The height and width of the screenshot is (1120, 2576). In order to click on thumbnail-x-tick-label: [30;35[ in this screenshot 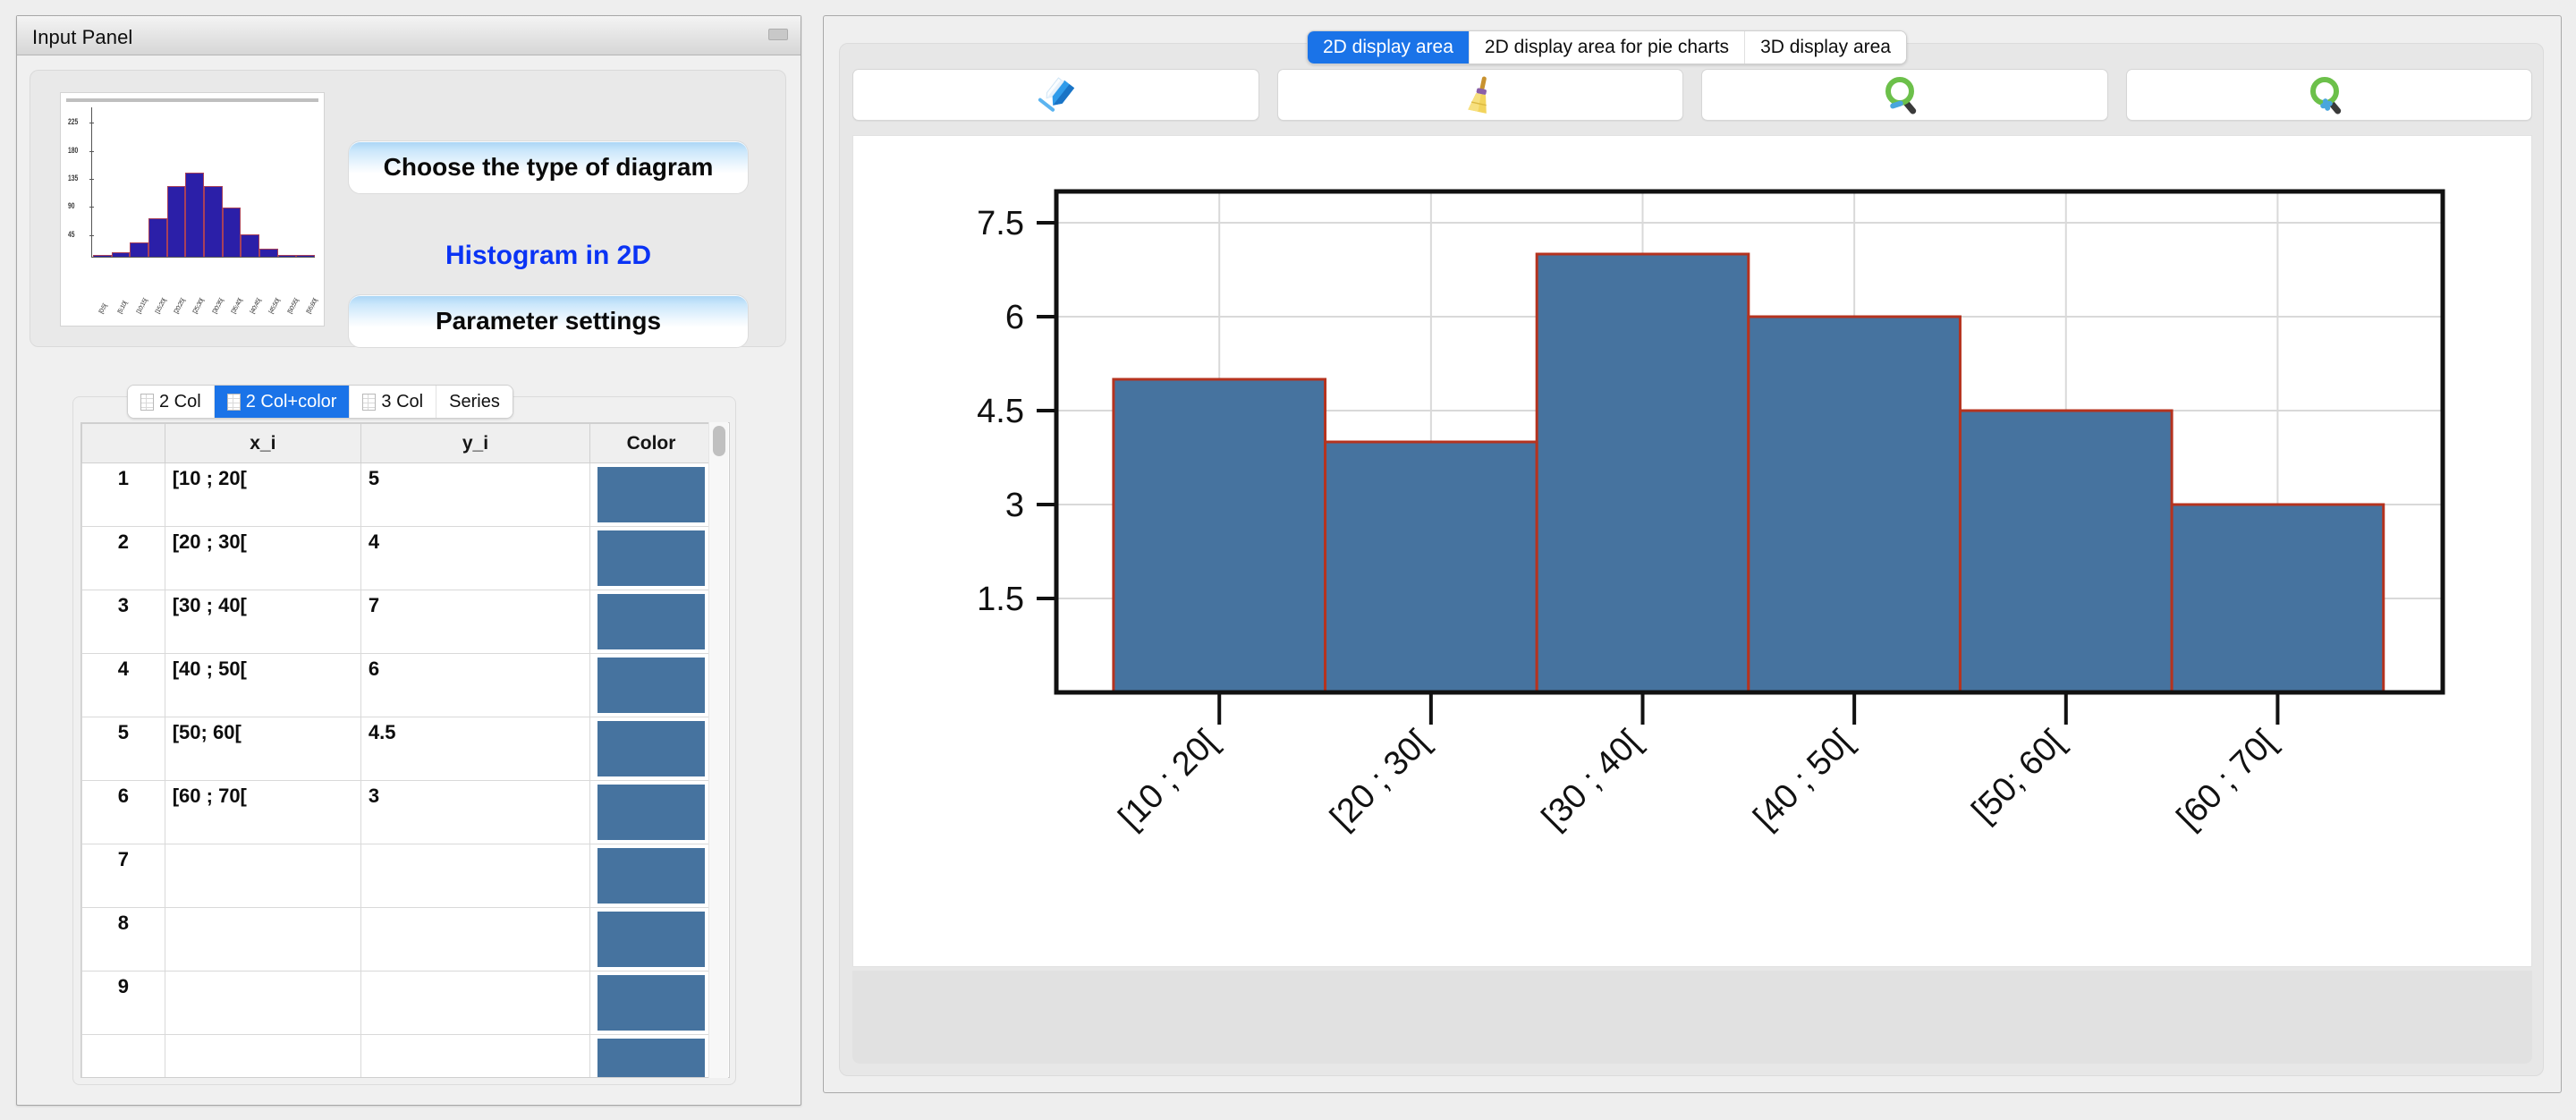, I will do `click(218, 306)`.